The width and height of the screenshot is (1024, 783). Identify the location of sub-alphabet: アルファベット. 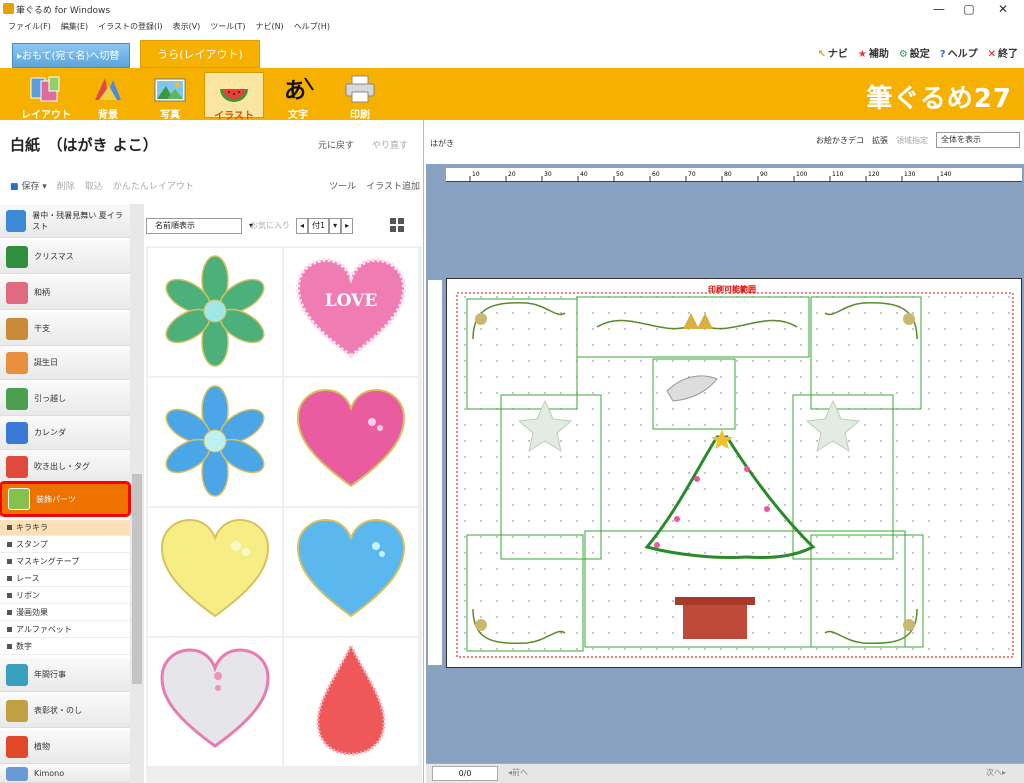
(65, 630).